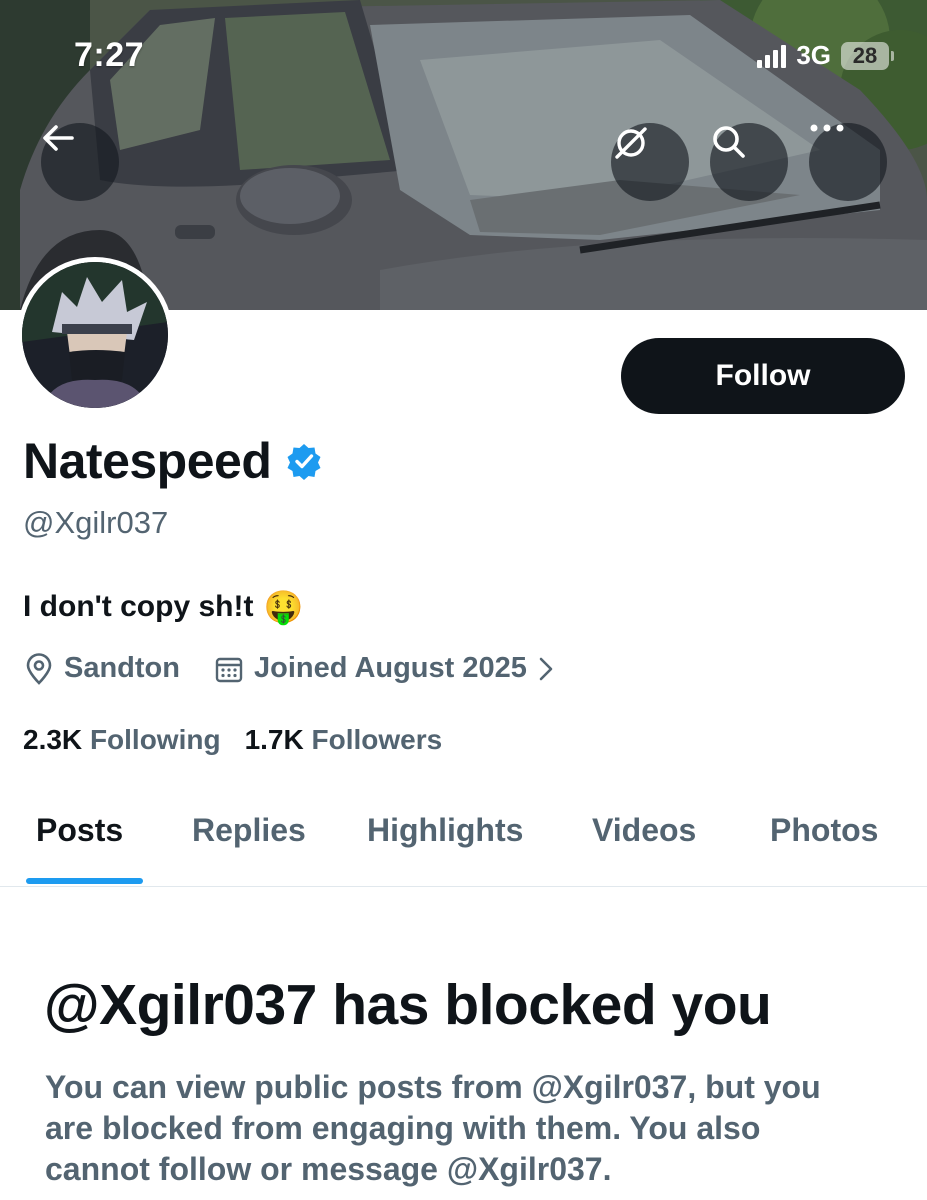  What do you see at coordinates (390, 668) in the screenshot?
I see `joined-text: Joined August 2025` at bounding box center [390, 668].